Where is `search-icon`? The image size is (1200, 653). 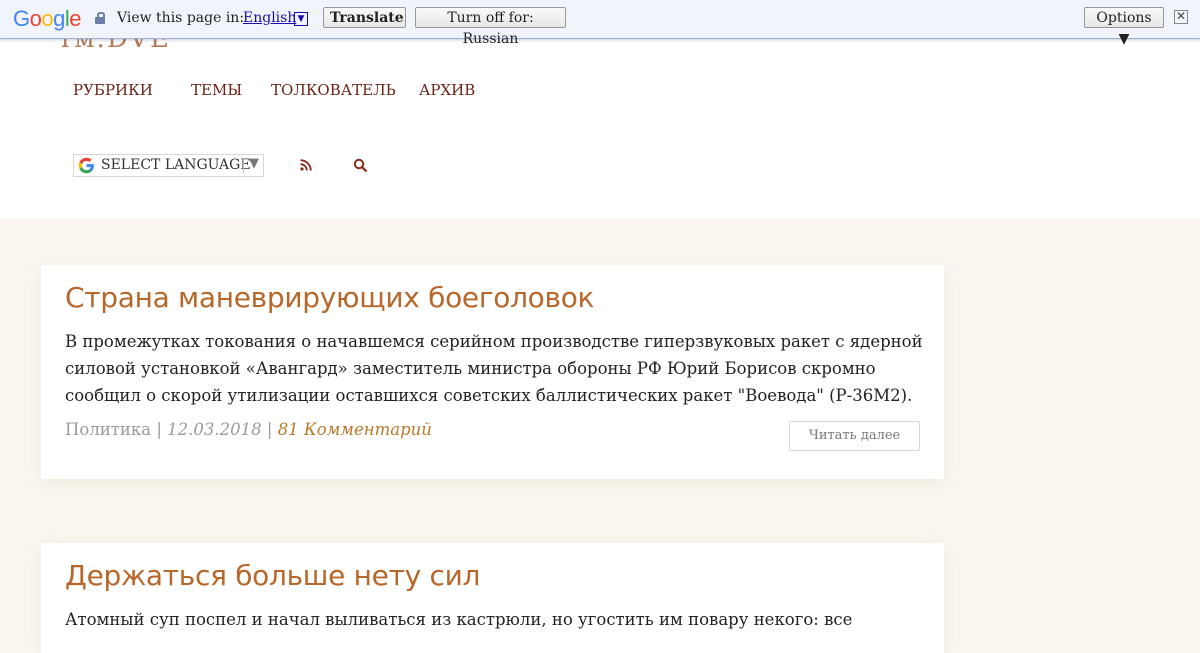 search-icon is located at coordinates (360, 165).